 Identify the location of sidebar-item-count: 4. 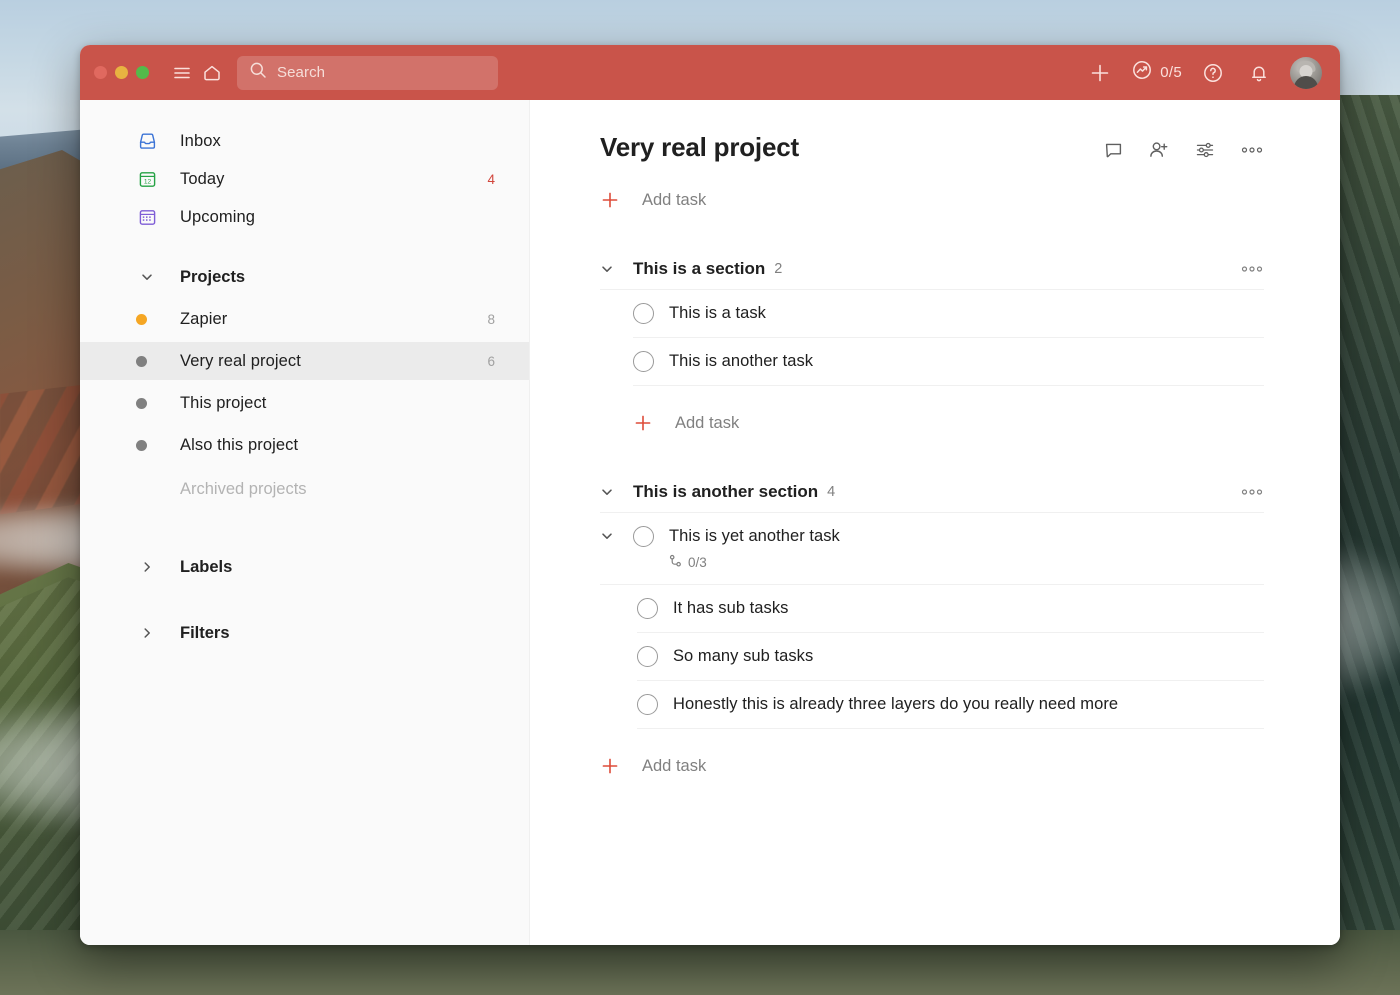
(491, 179).